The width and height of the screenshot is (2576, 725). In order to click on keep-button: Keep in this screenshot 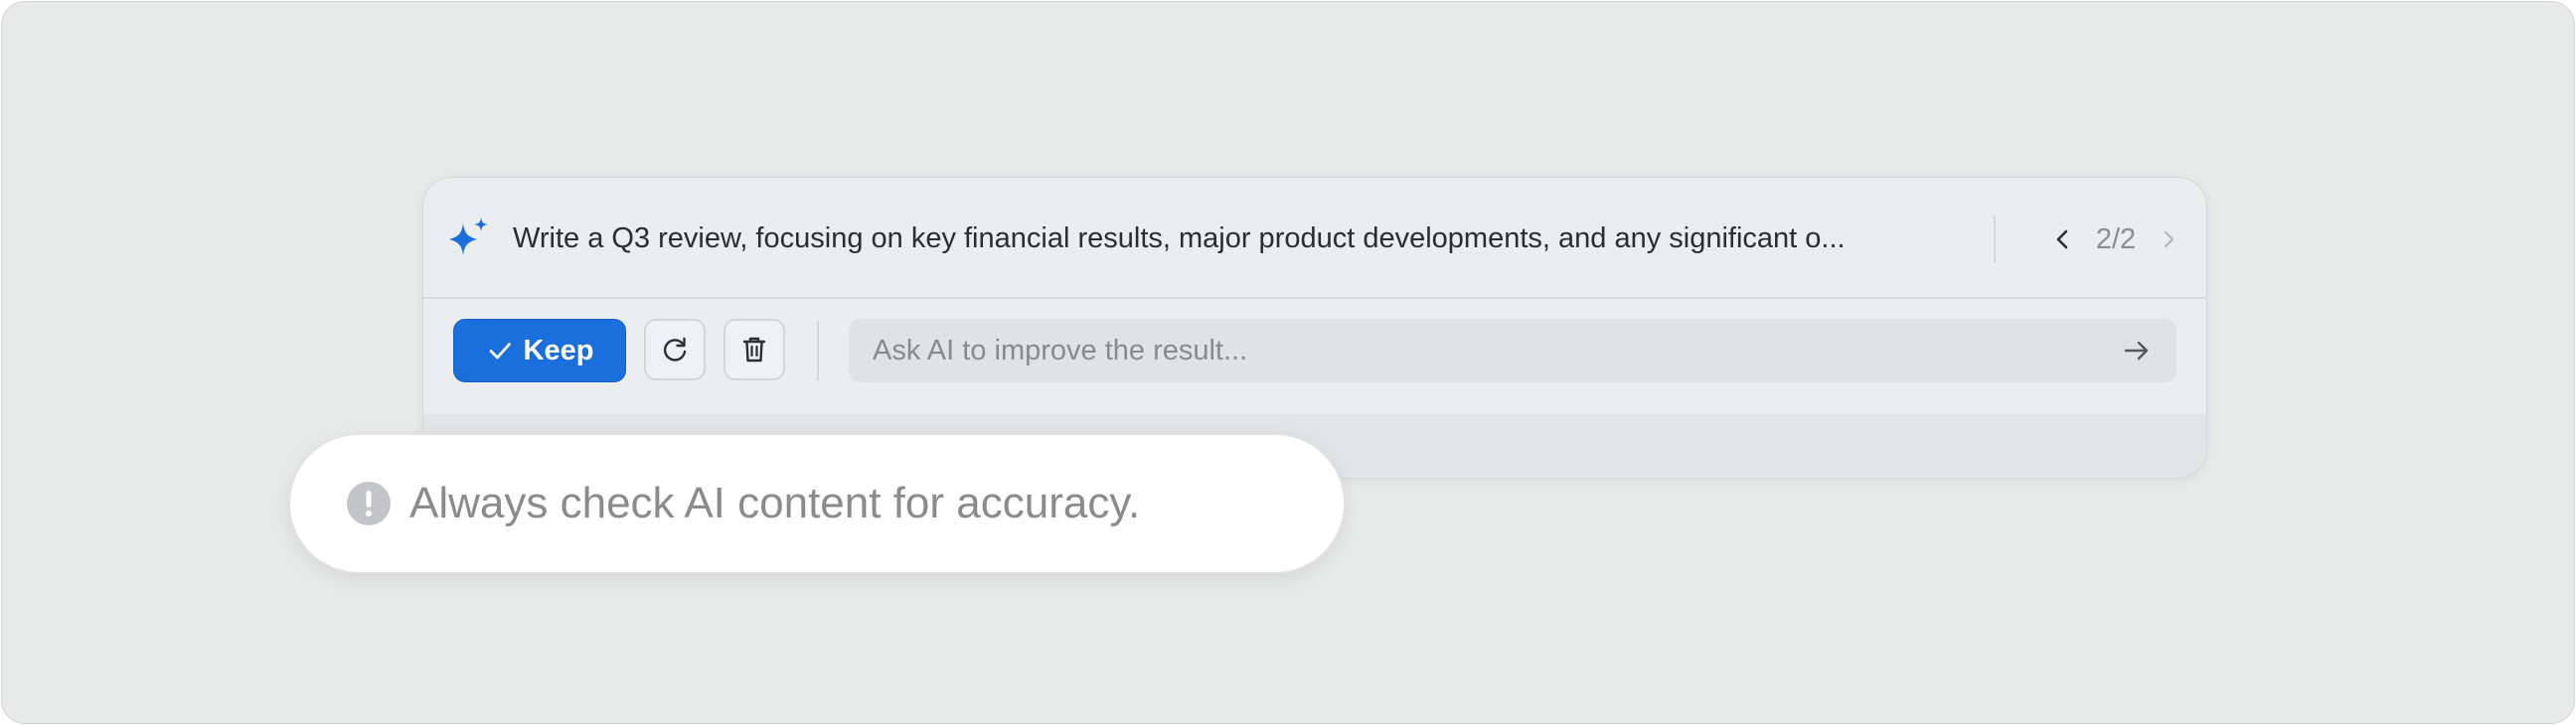, I will do `click(539, 350)`.